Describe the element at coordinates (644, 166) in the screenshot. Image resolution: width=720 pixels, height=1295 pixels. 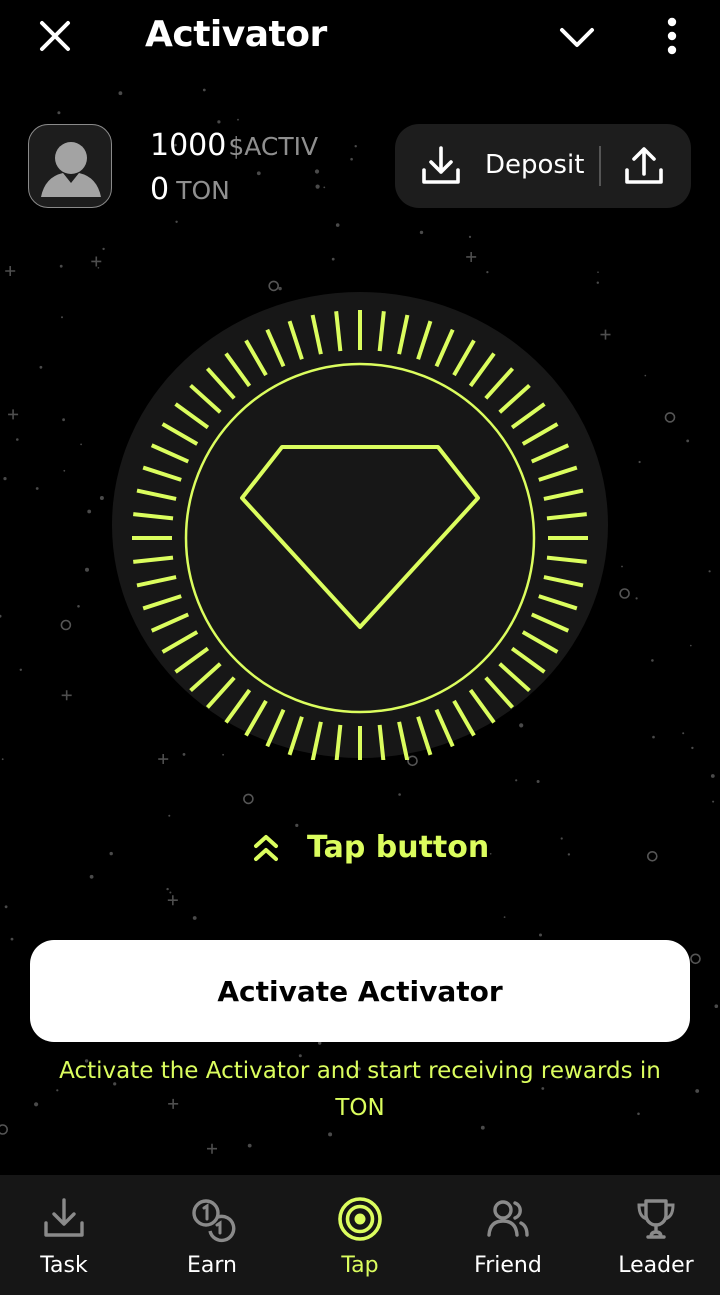
I see `upload-icon` at that location.